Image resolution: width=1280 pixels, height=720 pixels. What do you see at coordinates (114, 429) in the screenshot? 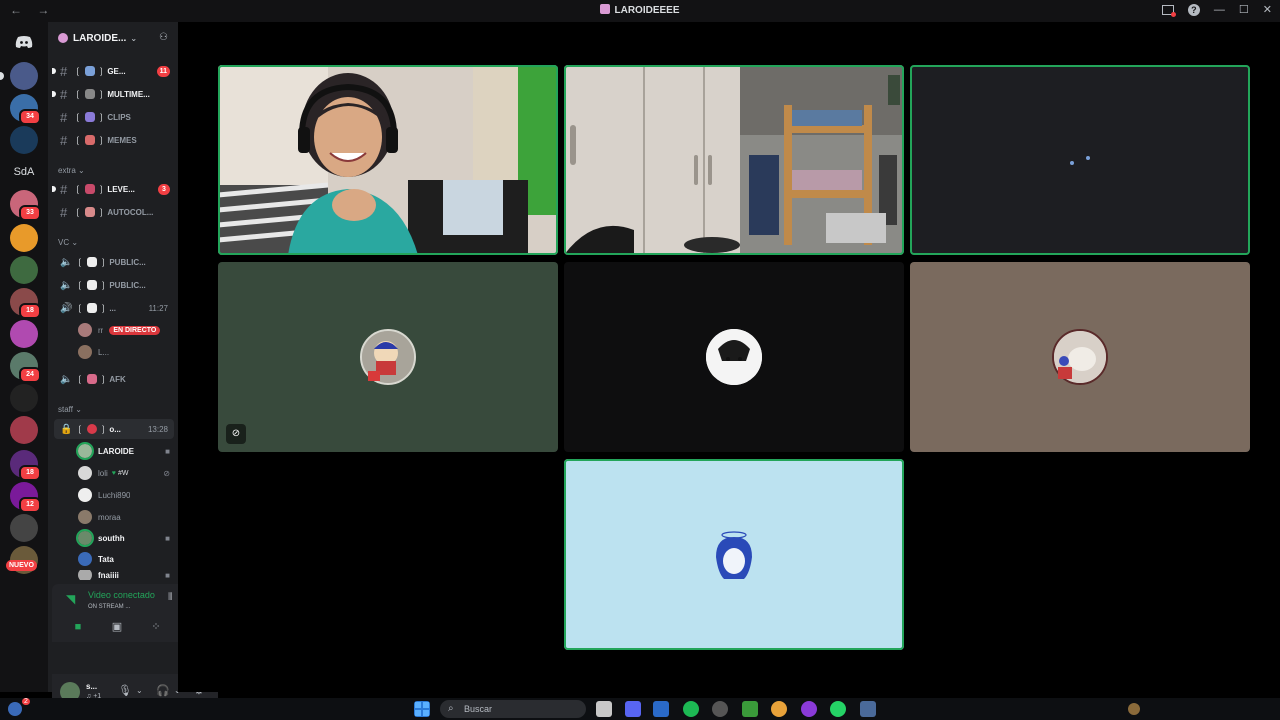
I see `voice-channel-active: 🔒 ❲ ❳ o... 13:28` at bounding box center [114, 429].